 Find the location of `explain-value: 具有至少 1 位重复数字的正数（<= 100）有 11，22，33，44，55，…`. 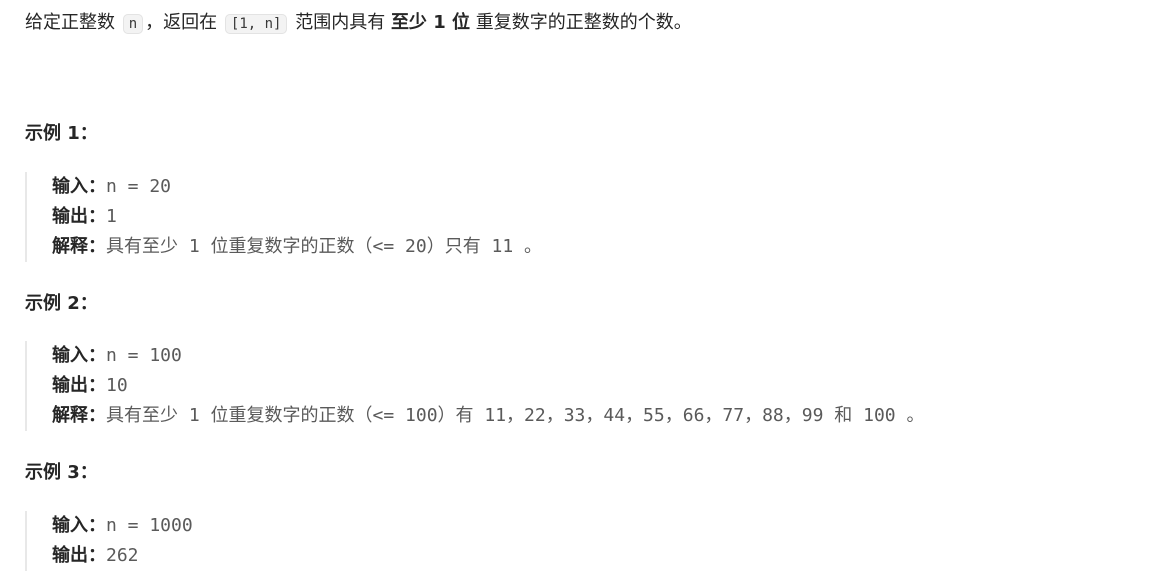

explain-value: 具有至少 1 位重复数字的正数（<= 100）有 11，22，33，44，55，… is located at coordinates (515, 415).